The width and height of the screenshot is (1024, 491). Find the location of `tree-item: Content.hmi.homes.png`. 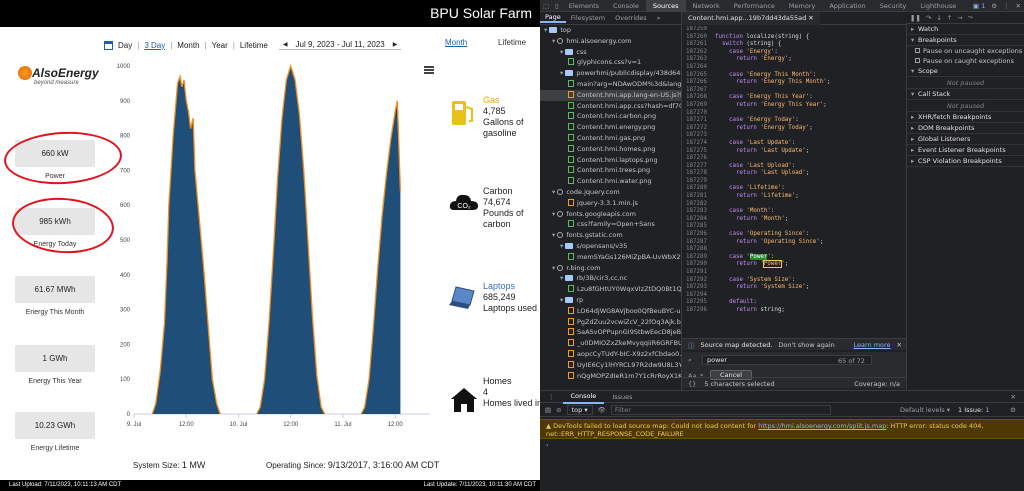

tree-item: Content.hmi.homes.png is located at coordinates (610, 149).